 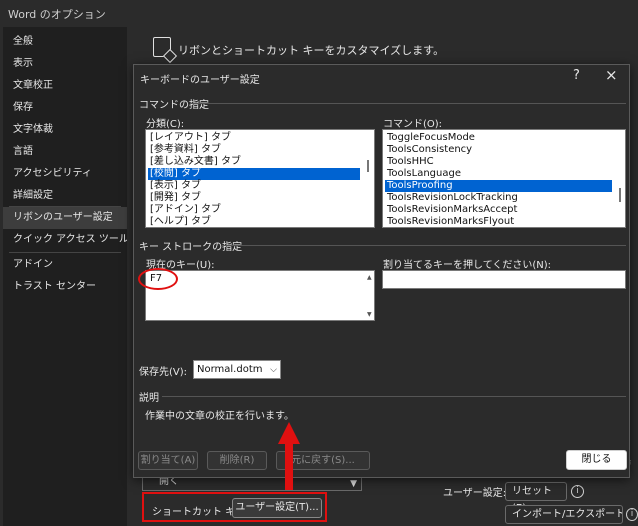 What do you see at coordinates (200, 80) in the screenshot?
I see `dialog-title: キーボードのユーザー設定` at bounding box center [200, 80].